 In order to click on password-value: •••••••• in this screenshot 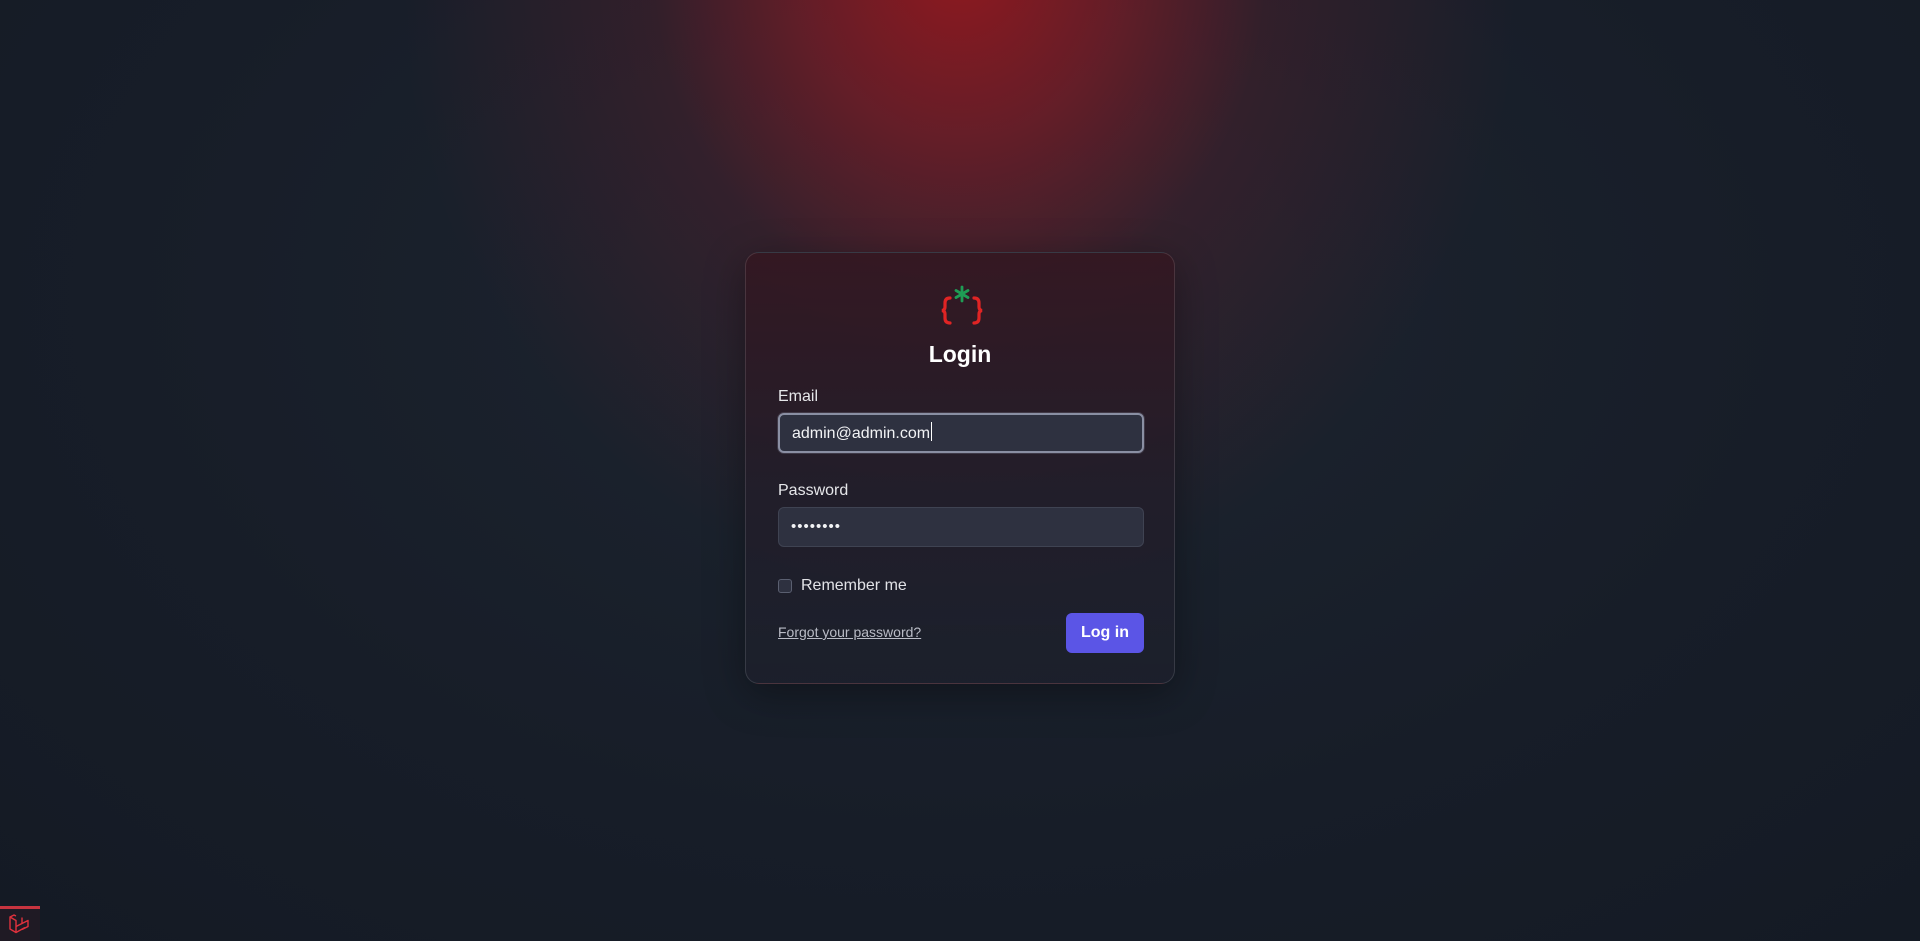, I will do `click(816, 526)`.